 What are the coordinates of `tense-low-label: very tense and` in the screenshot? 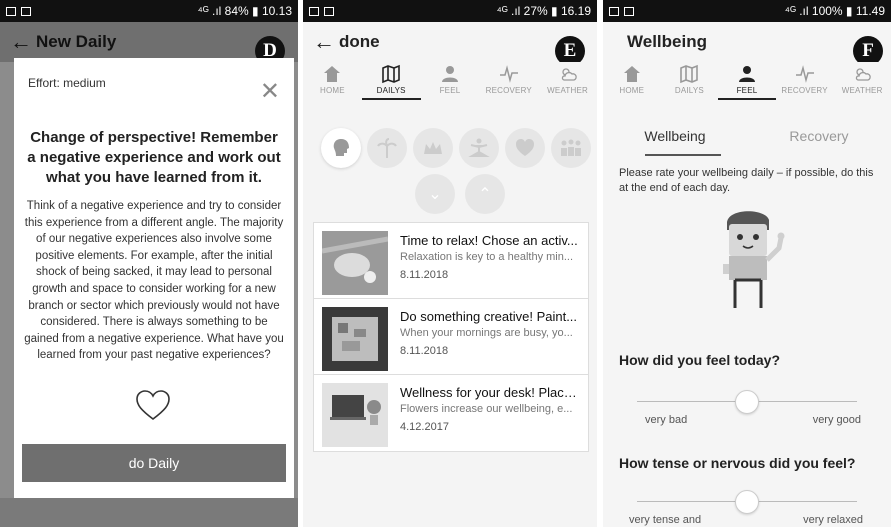 It's located at (665, 520).